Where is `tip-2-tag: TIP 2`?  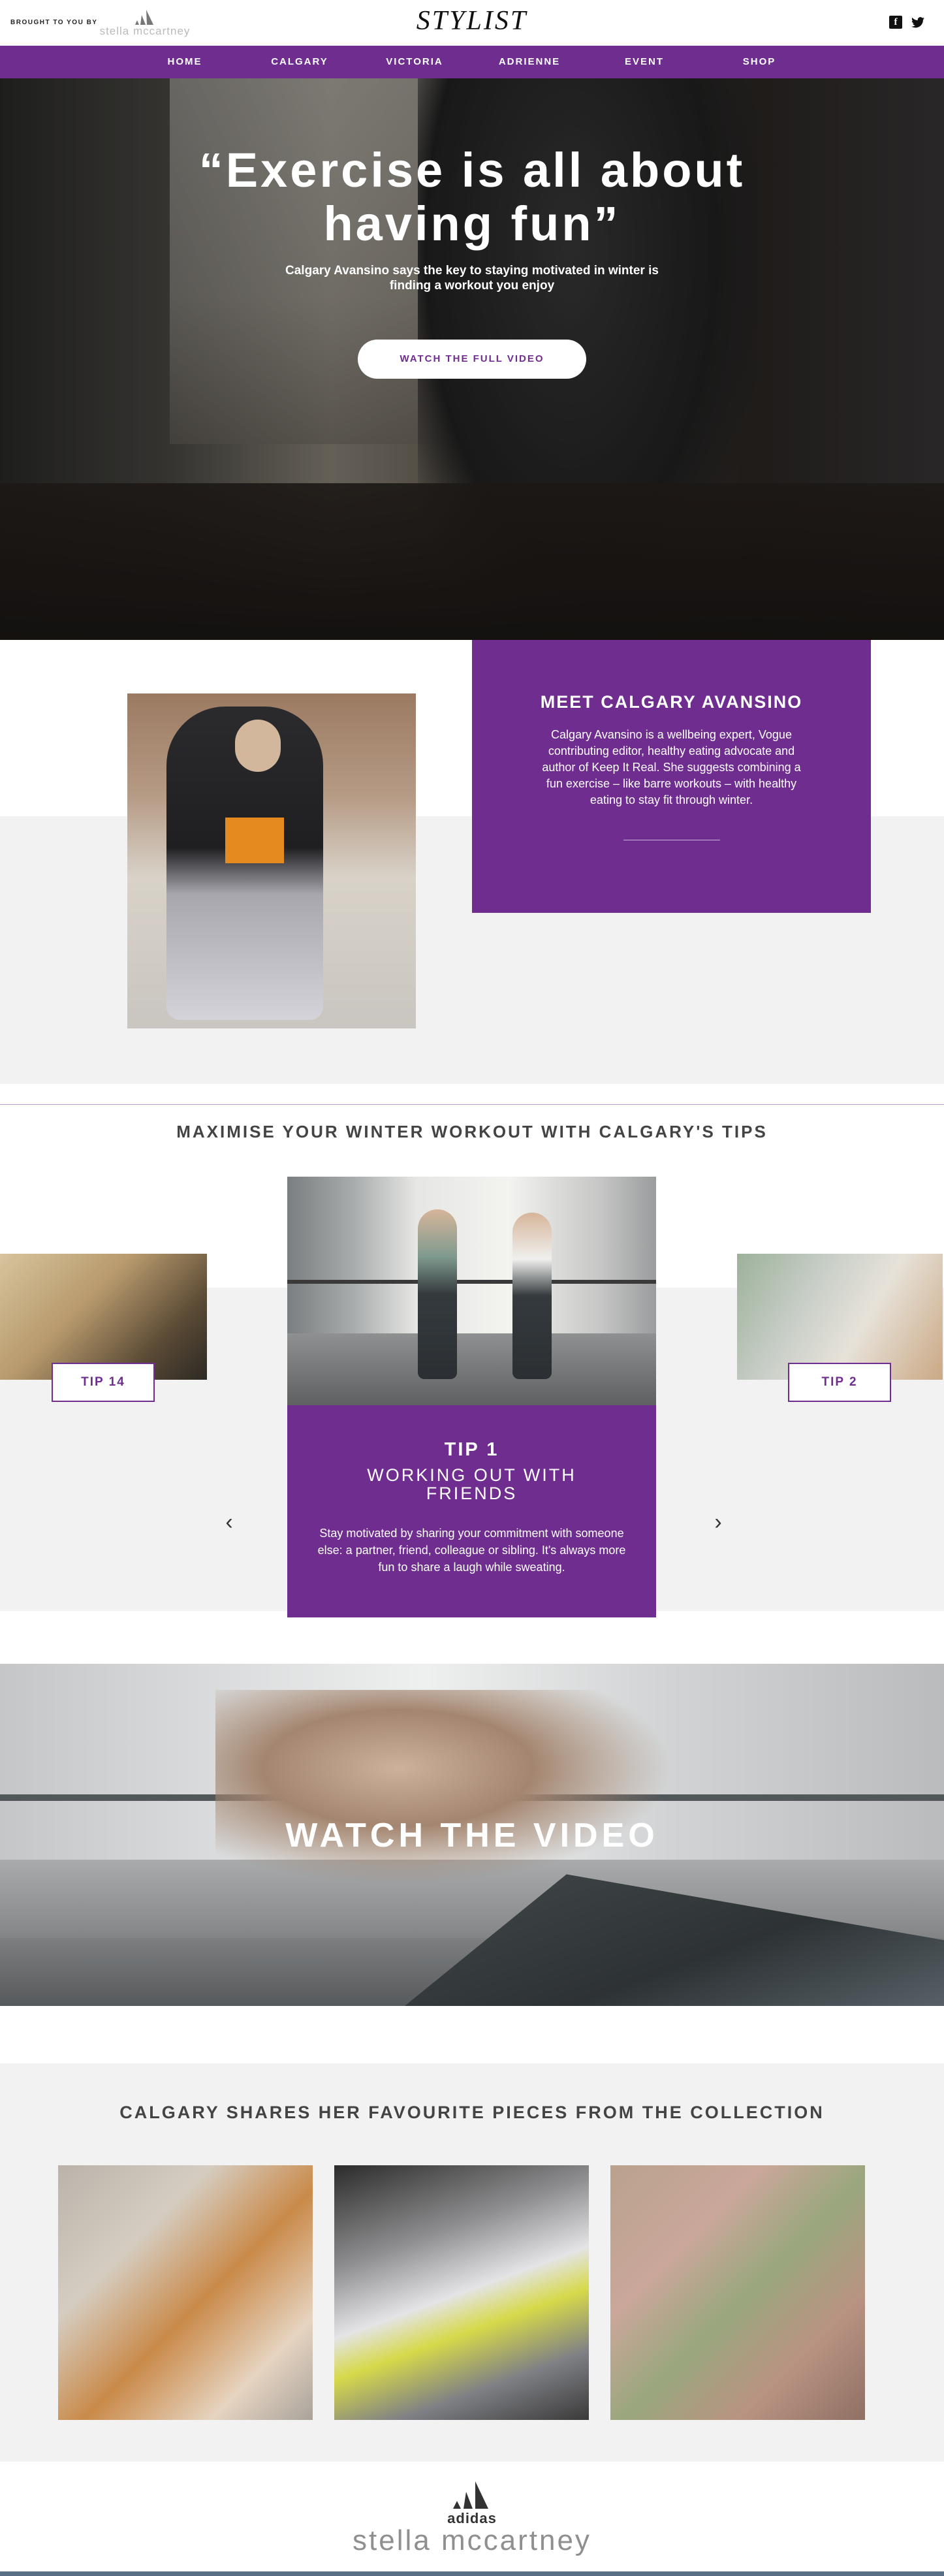
tip-2-tag: TIP 2 is located at coordinates (840, 1383).